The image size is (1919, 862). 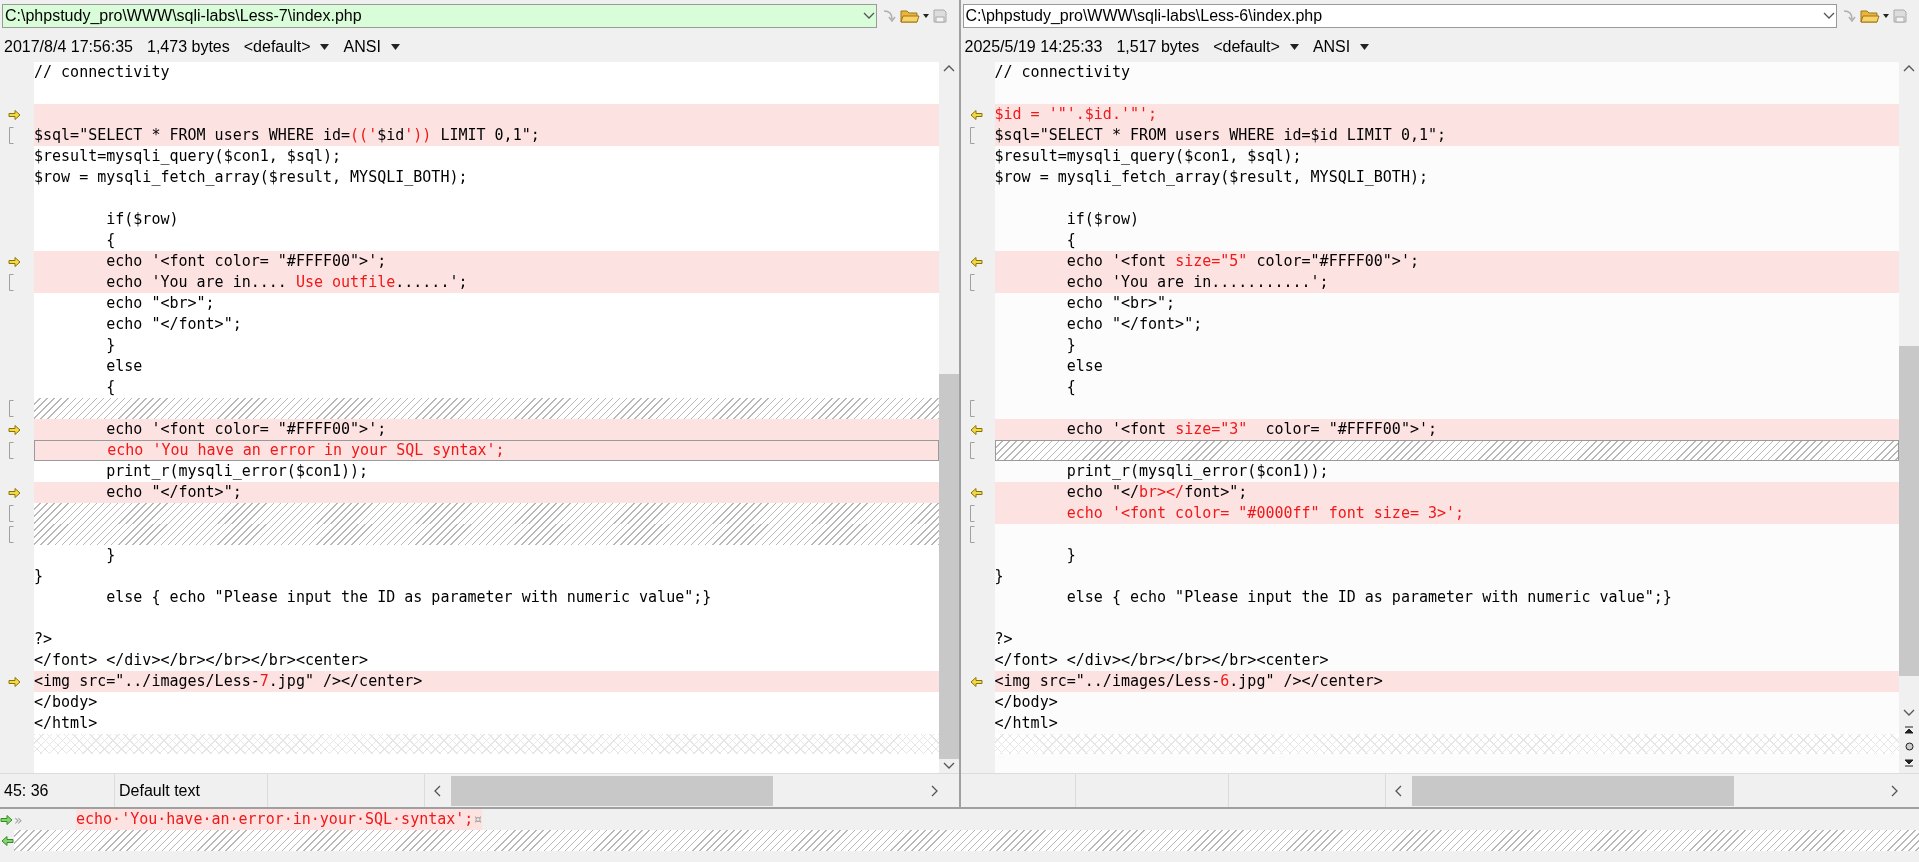 I want to click on path-combobox: C:\phpstudy_pro\WWW\sqli-labs\Less-7\index.php, so click(x=439, y=15).